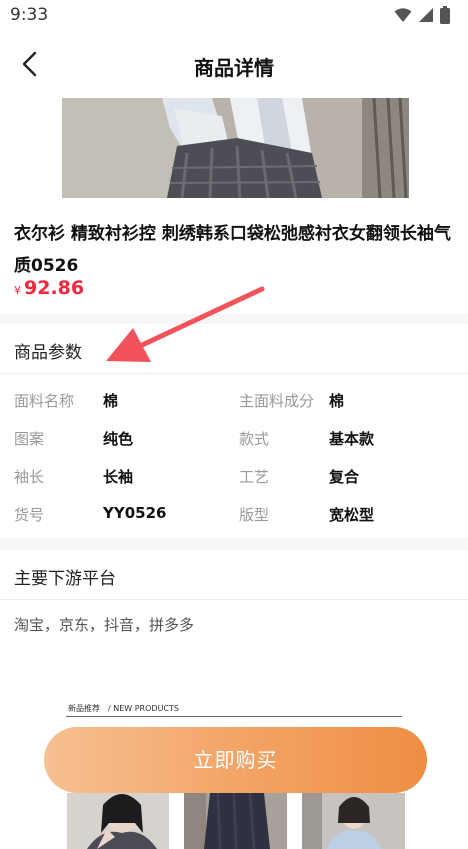 The width and height of the screenshot is (468, 849). Describe the element at coordinates (118, 477) in the screenshot. I see `param-value: 长袖` at that location.